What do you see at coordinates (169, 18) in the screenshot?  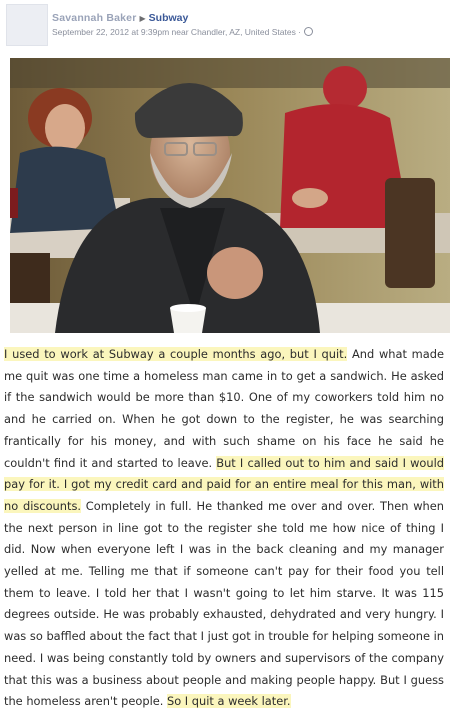 I see `place-link: Subway` at bounding box center [169, 18].